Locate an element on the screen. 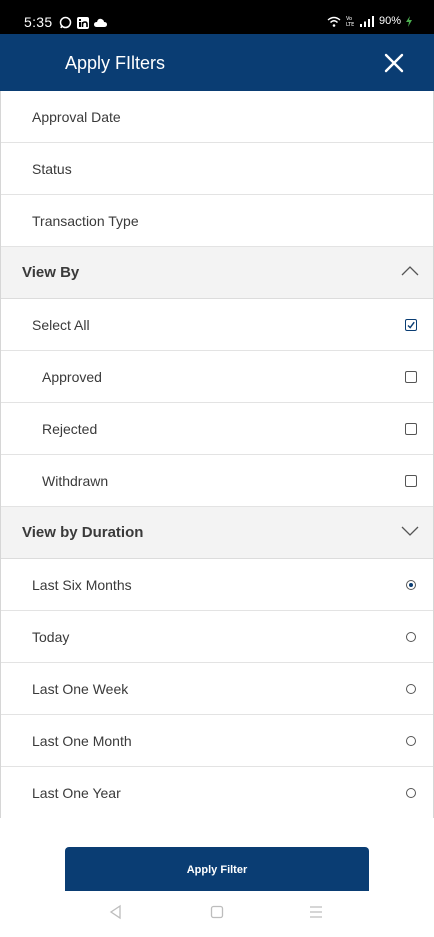 The width and height of the screenshot is (434, 937). view-by-rejected-label: Rejected is located at coordinates (70, 428).